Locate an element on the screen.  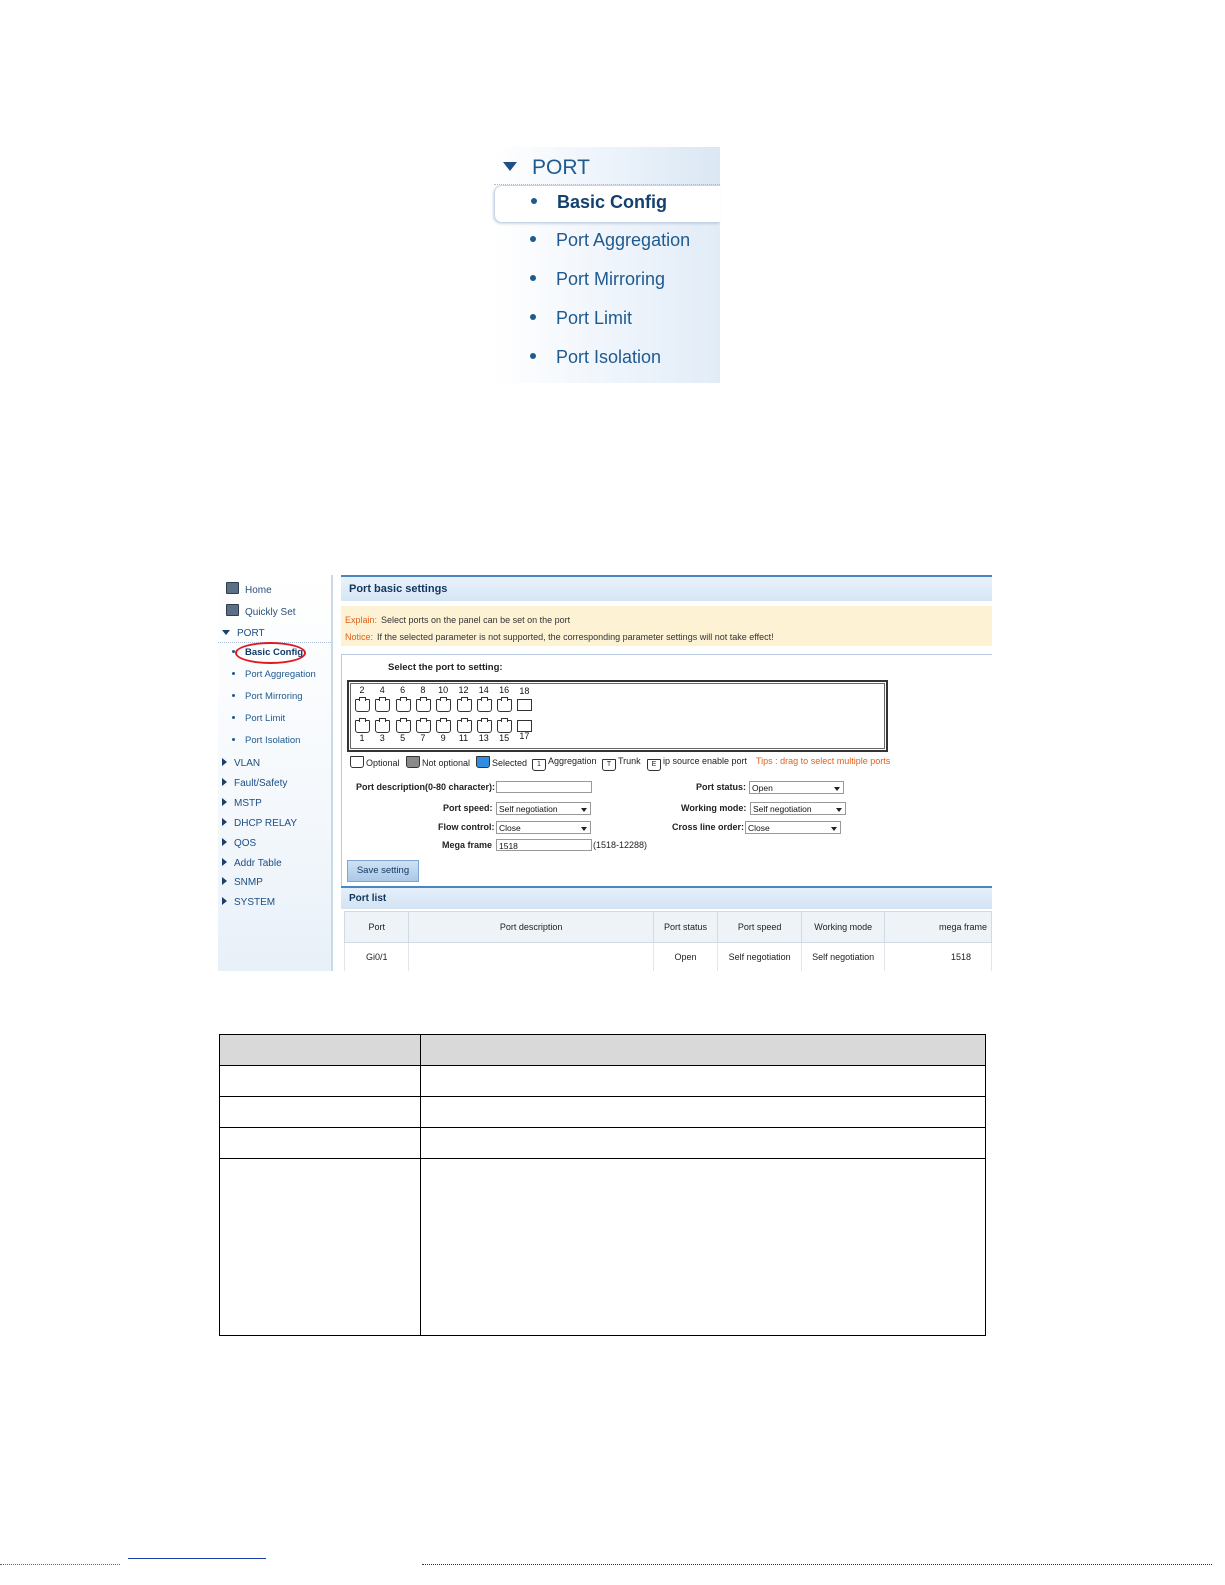
caret-down-icon is located at coordinates (226, 632).